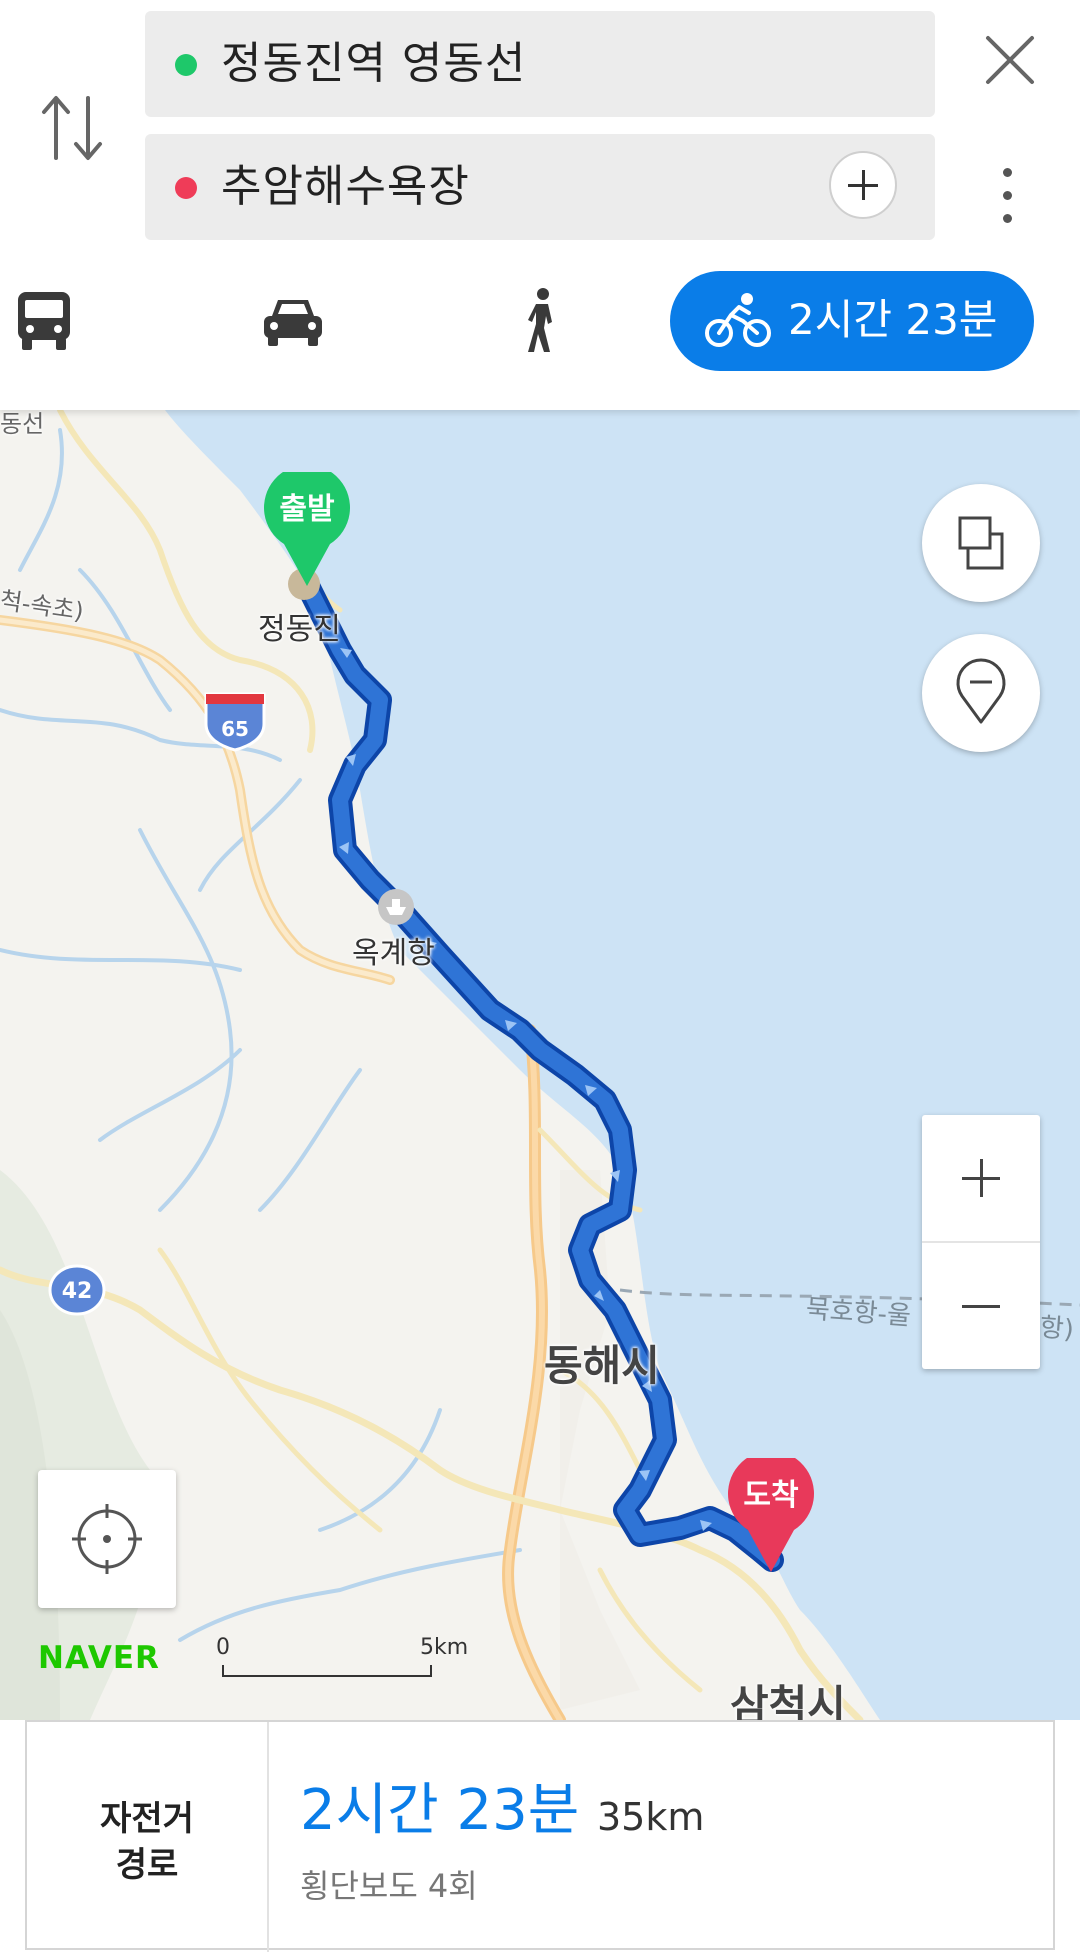 The width and height of the screenshot is (1080, 1952). What do you see at coordinates (738, 321) in the screenshot?
I see `bike-icon` at bounding box center [738, 321].